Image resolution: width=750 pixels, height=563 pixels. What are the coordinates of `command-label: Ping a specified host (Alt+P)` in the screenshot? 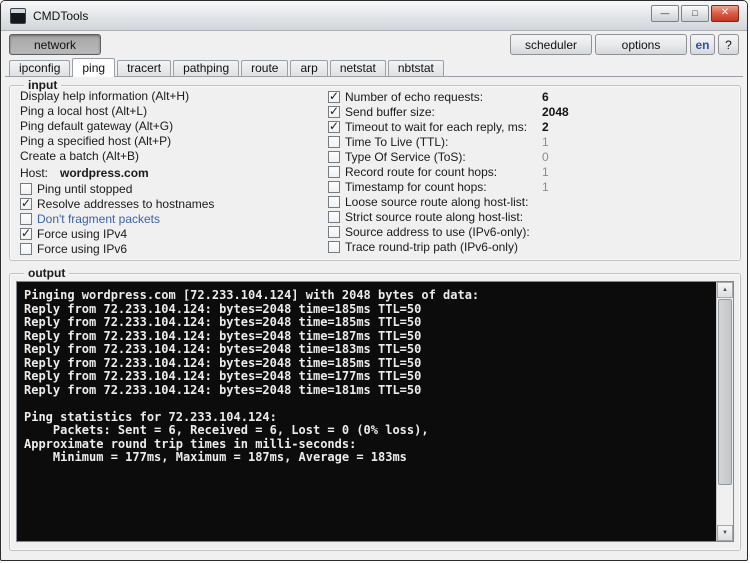 It's located at (96, 141).